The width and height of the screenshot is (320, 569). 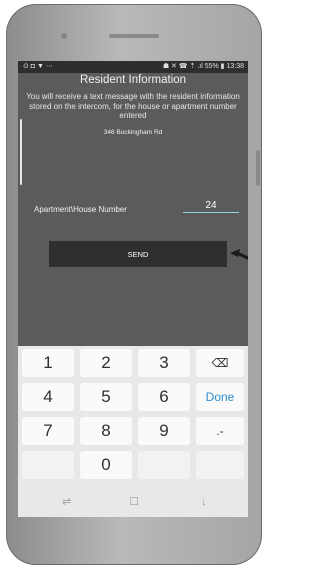 What do you see at coordinates (239, 254) in the screenshot?
I see `pointer-arrow-icon` at bounding box center [239, 254].